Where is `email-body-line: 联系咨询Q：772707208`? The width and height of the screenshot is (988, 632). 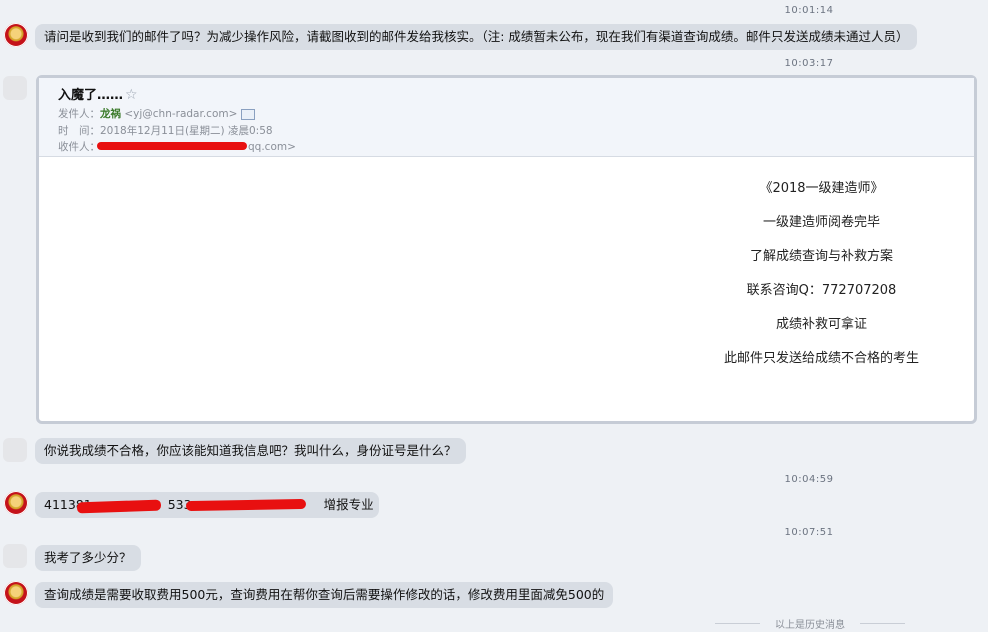
email-body-line: 联系咨询Q：772707208 is located at coordinates (821, 290).